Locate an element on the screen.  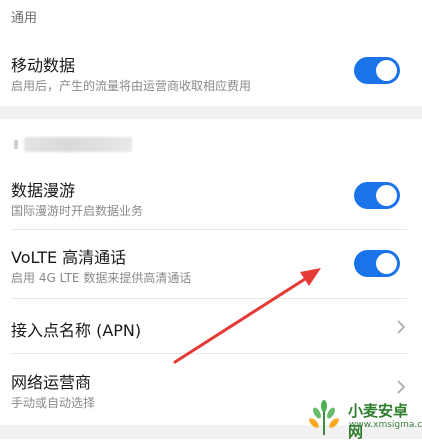
setting-row-volte: VoLTE 高清通话 启用 4G LTE 数据来提供高清通话 is located at coordinates (211, 265).